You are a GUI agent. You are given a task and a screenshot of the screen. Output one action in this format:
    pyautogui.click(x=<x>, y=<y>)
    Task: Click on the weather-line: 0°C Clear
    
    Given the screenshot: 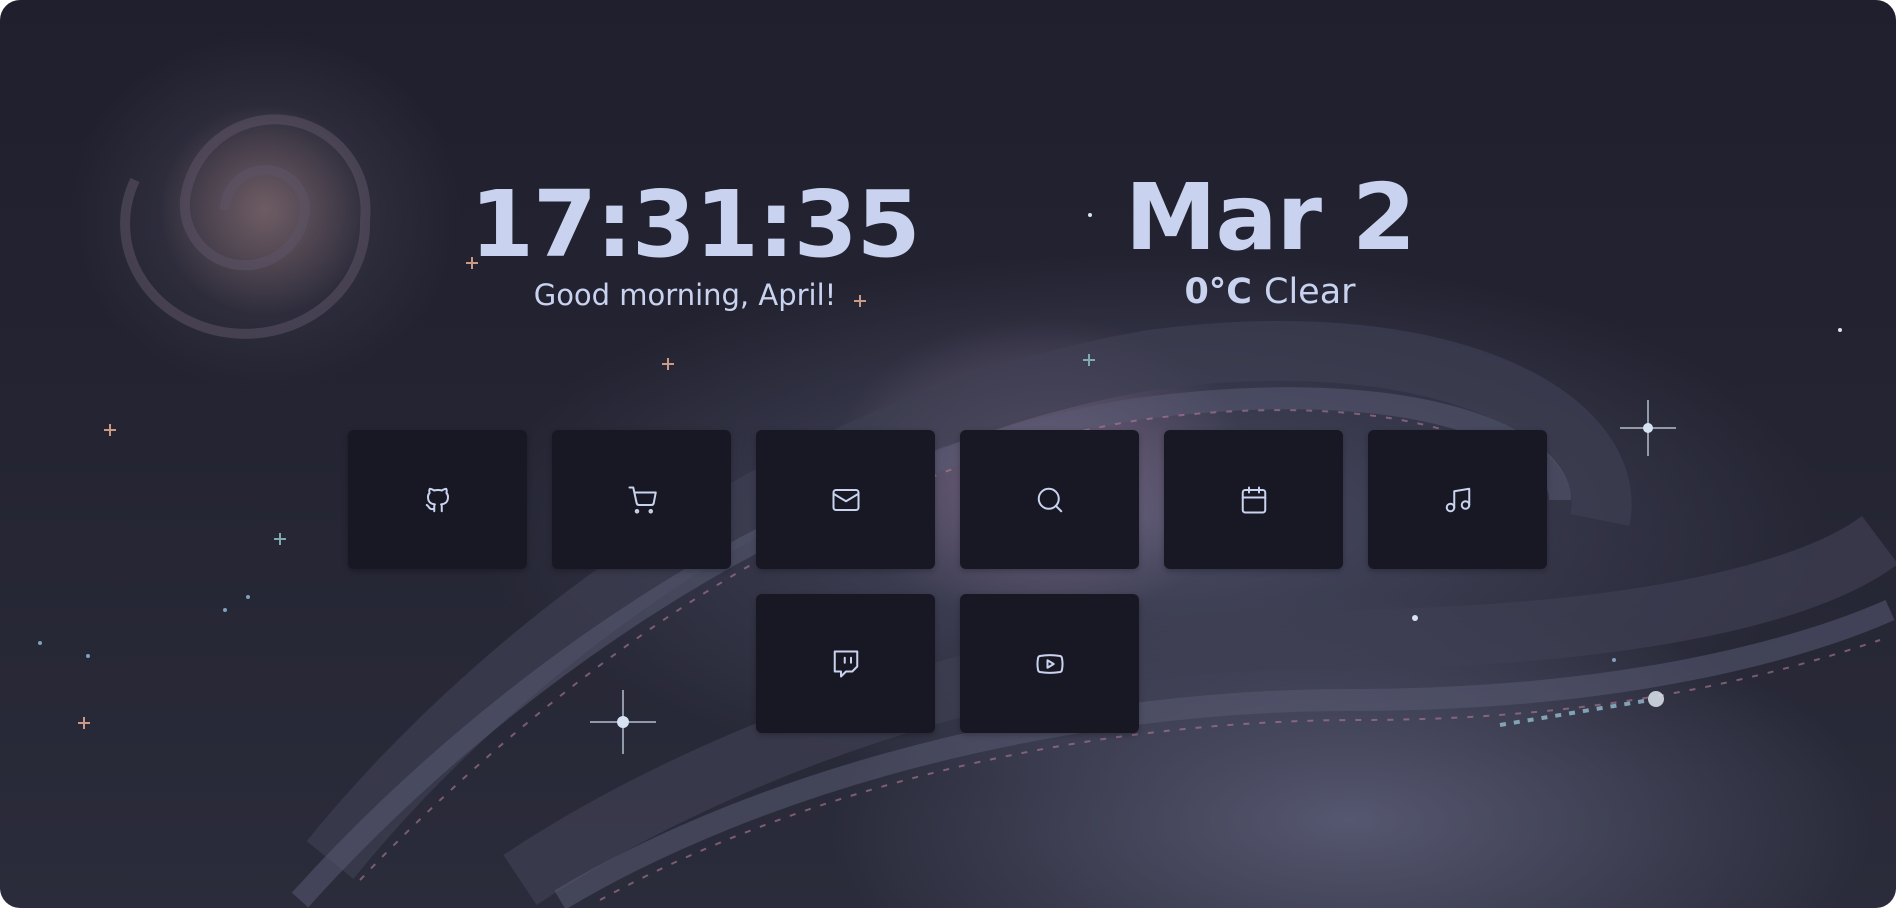 What is the action you would take?
    pyautogui.click(x=1270, y=292)
    